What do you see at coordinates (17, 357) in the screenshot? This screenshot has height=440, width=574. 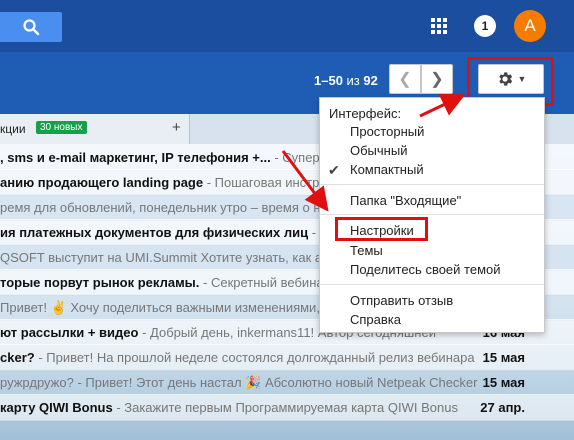 I see `mail-subject-text: cker?` at bounding box center [17, 357].